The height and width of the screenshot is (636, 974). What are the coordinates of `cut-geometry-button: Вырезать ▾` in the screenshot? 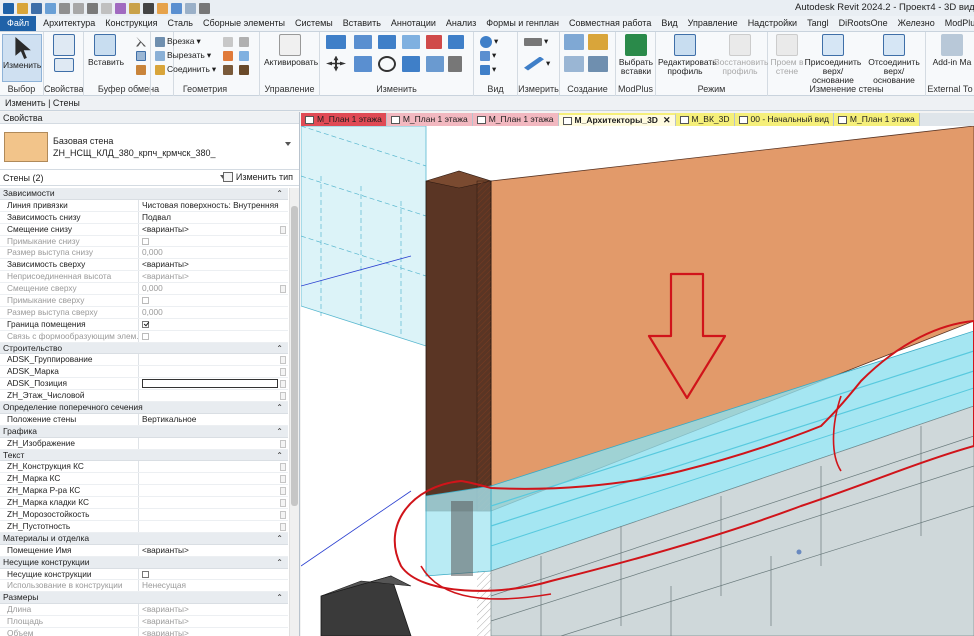 It's located at (183, 55).